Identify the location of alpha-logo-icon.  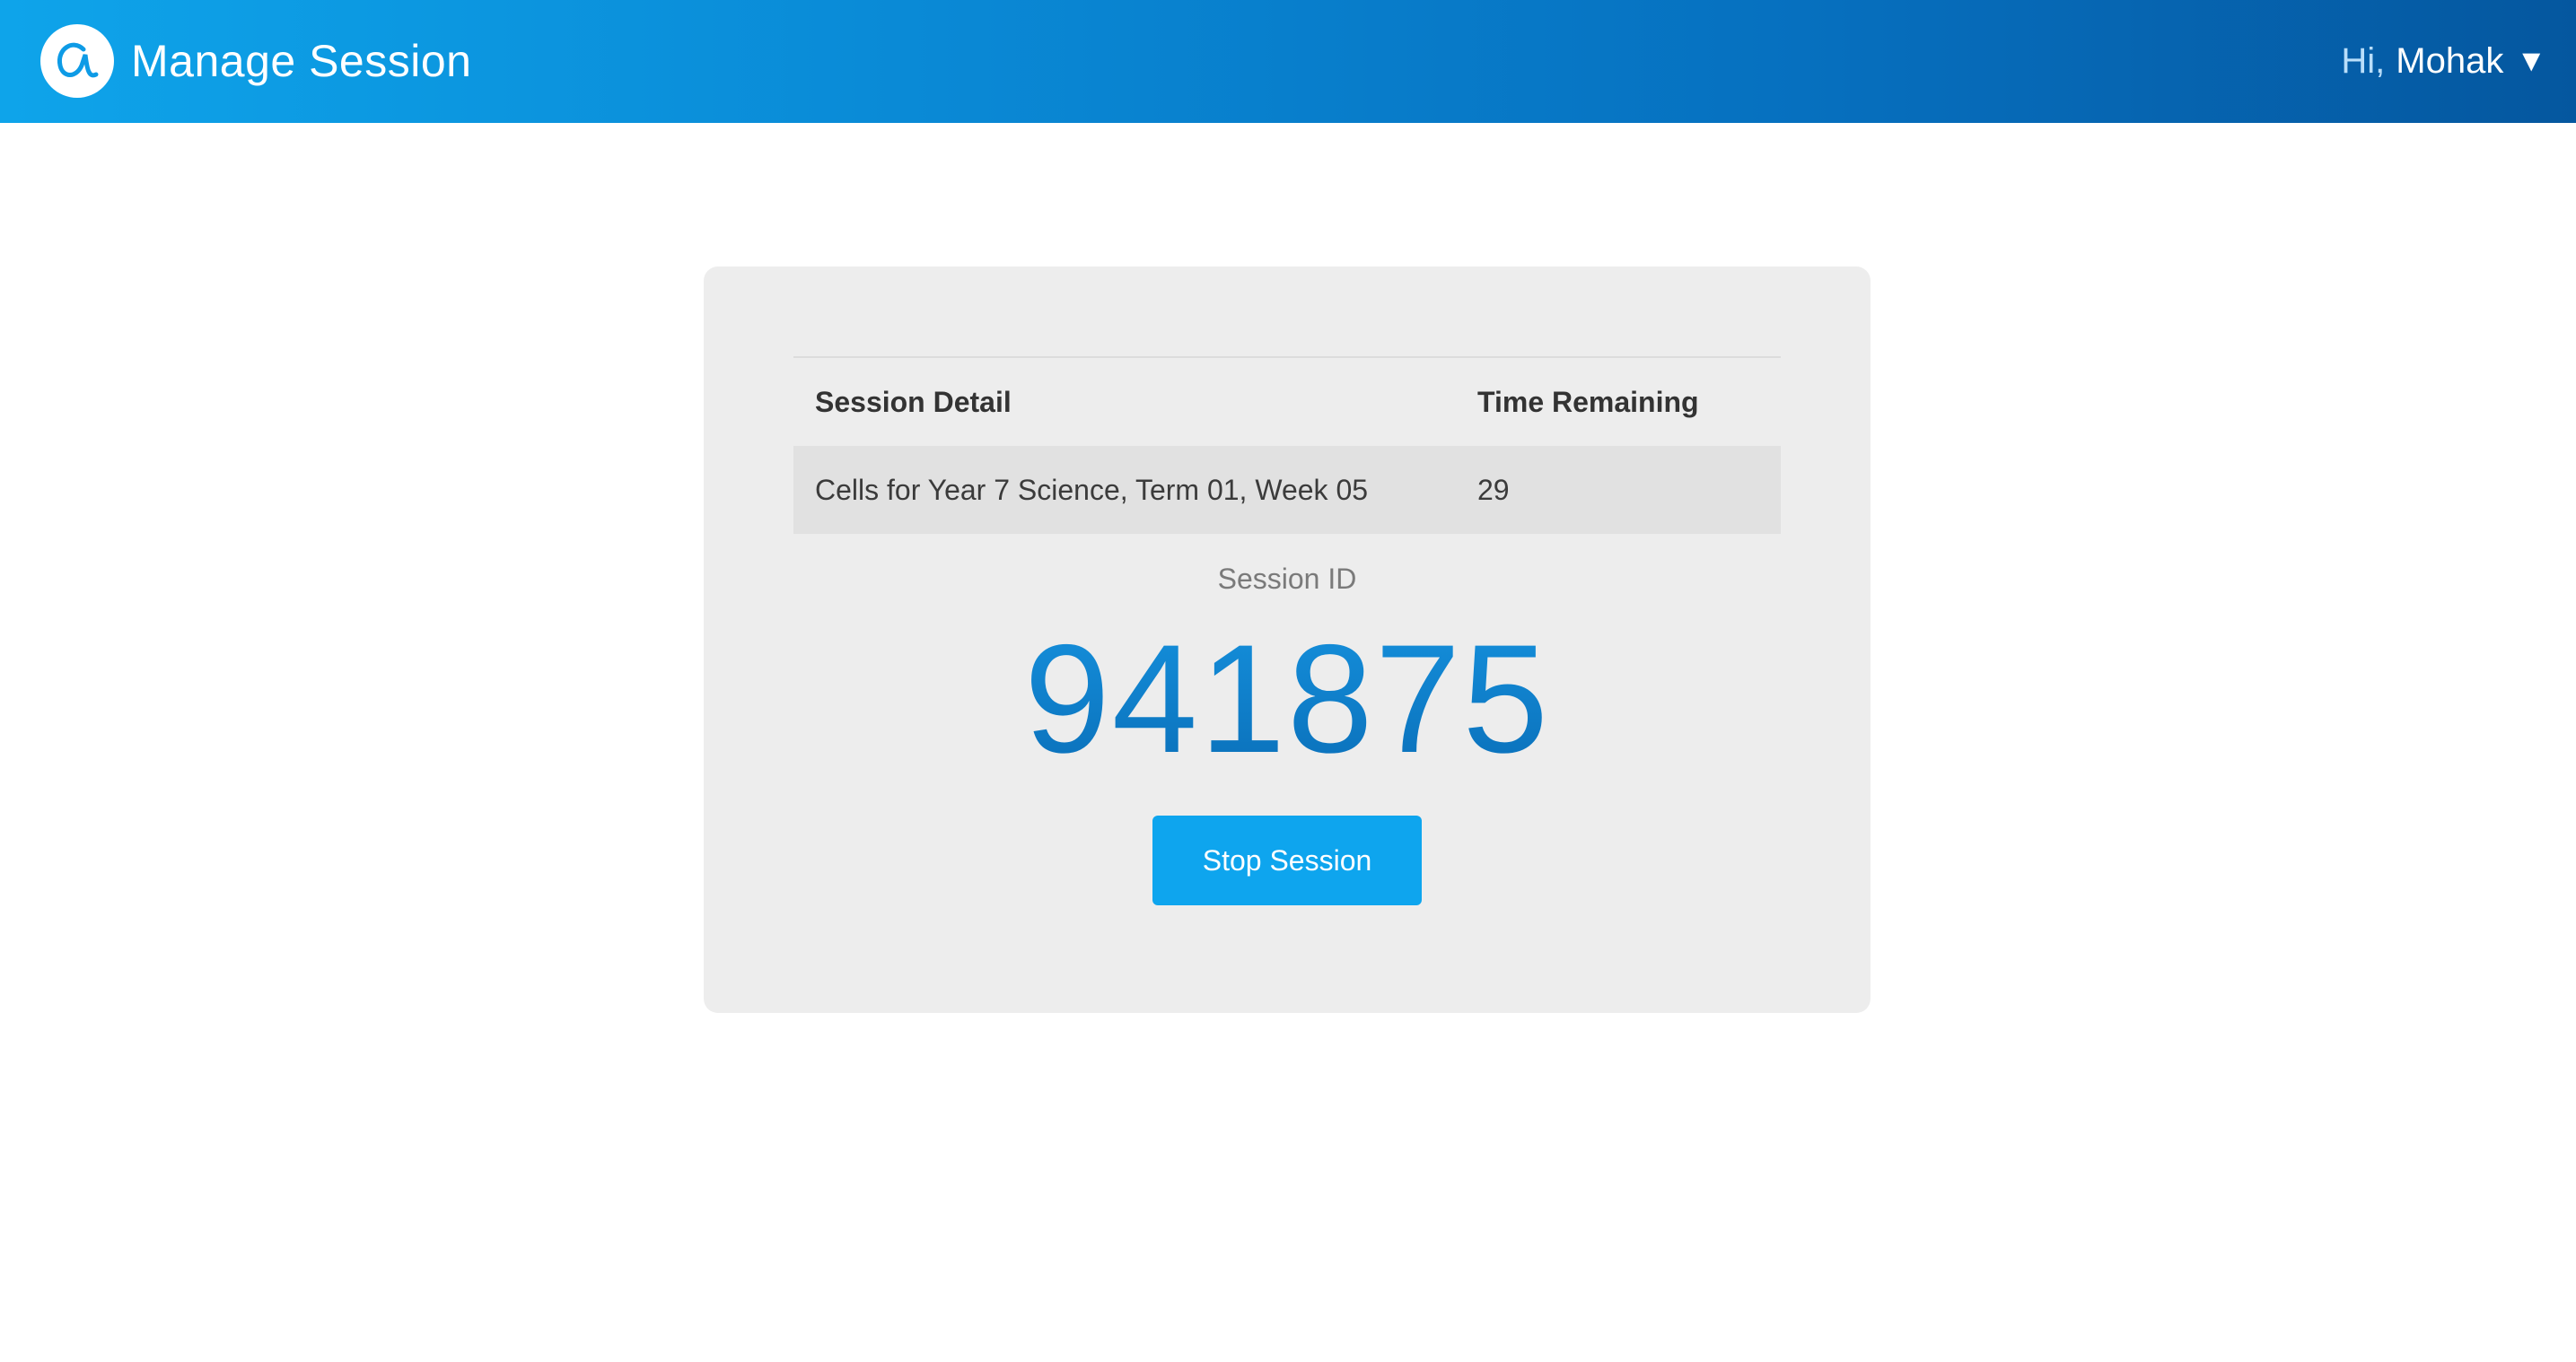
(77, 61).